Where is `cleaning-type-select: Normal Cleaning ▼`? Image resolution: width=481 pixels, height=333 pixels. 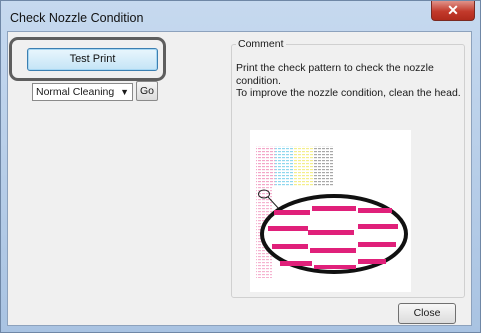
cleaning-type-select: Normal Cleaning ▼ is located at coordinates (82, 92).